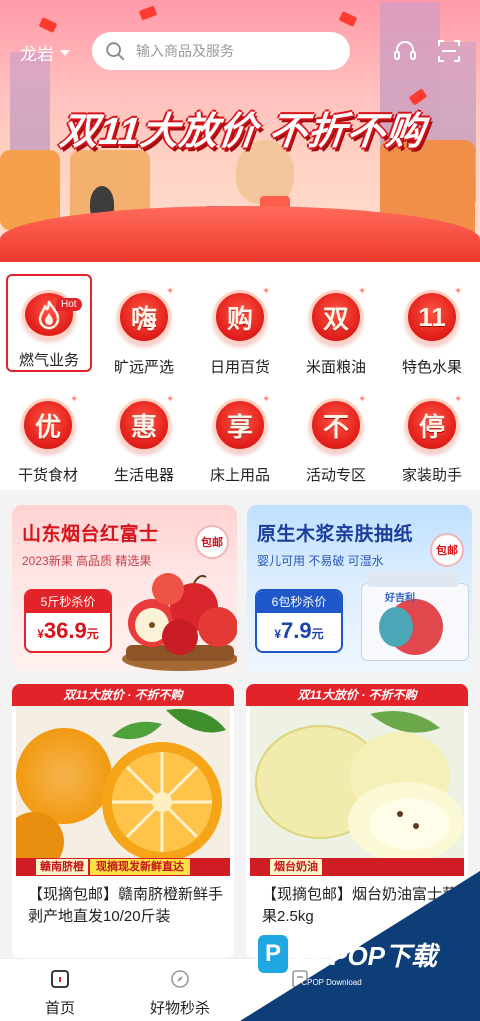 Image resolution: width=480 pixels, height=1021 pixels. Describe the element at coordinates (431, 367) in the screenshot. I see `category-label: 特色水果` at that location.